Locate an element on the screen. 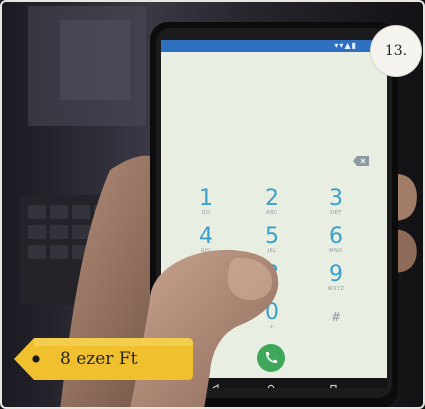 Image resolution: width=425 pixels, height=409 pixels. dial-key-digit: 1 is located at coordinates (206, 198).